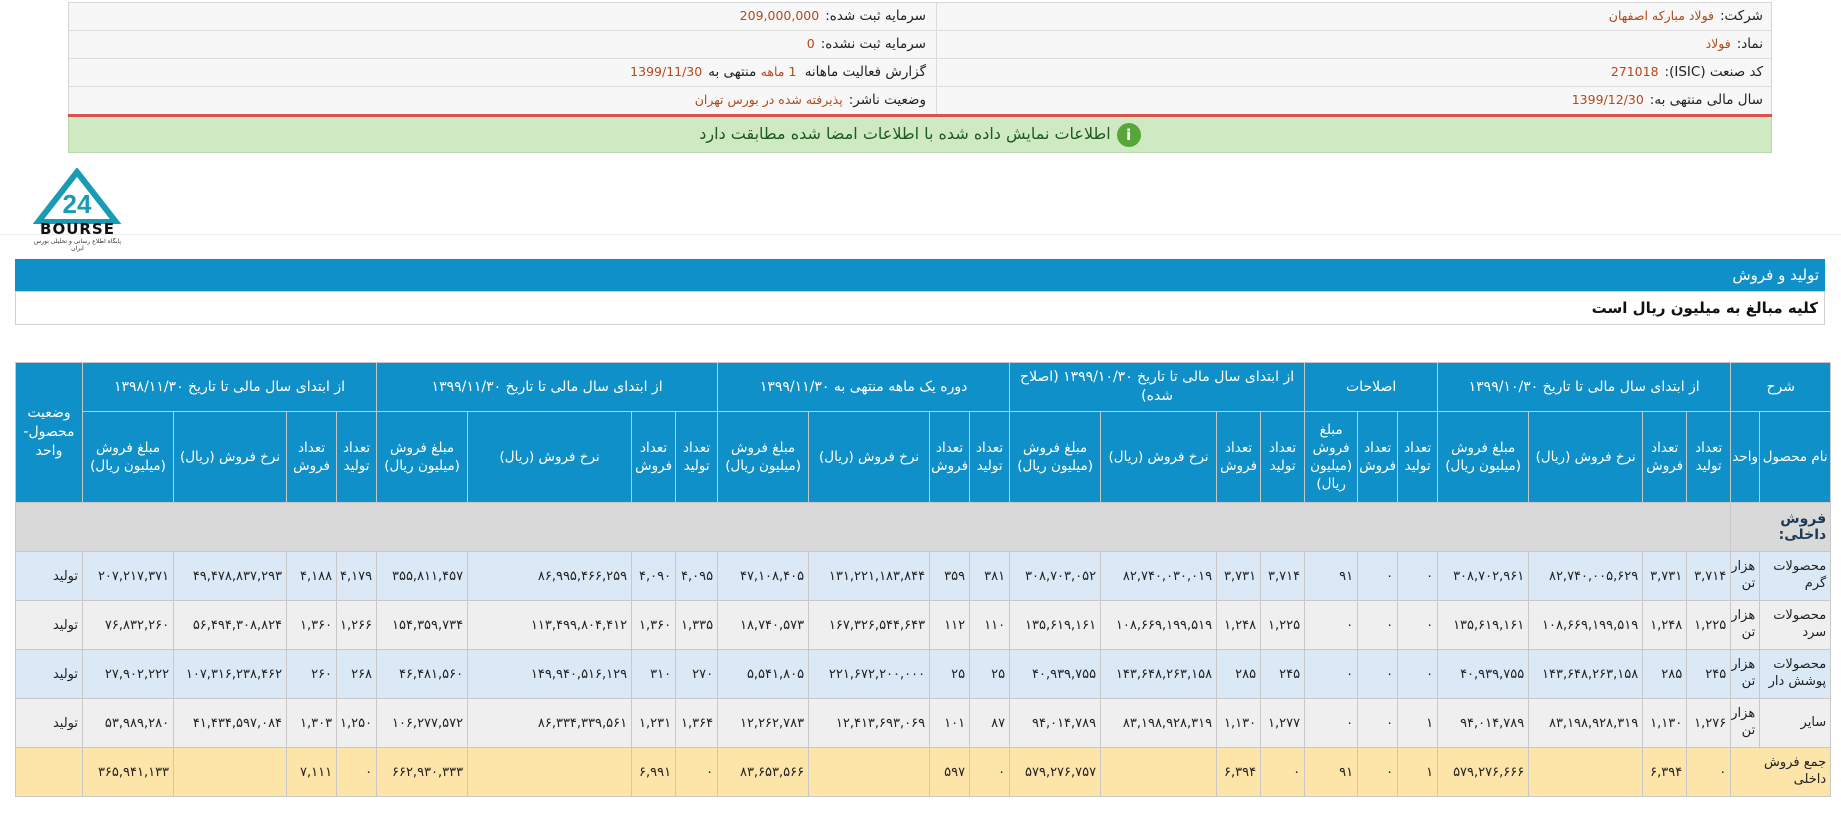  I want to click on total-sales-amount-cell: ۵۷۹,۲۷۶,۷۵۷, so click(1055, 772).